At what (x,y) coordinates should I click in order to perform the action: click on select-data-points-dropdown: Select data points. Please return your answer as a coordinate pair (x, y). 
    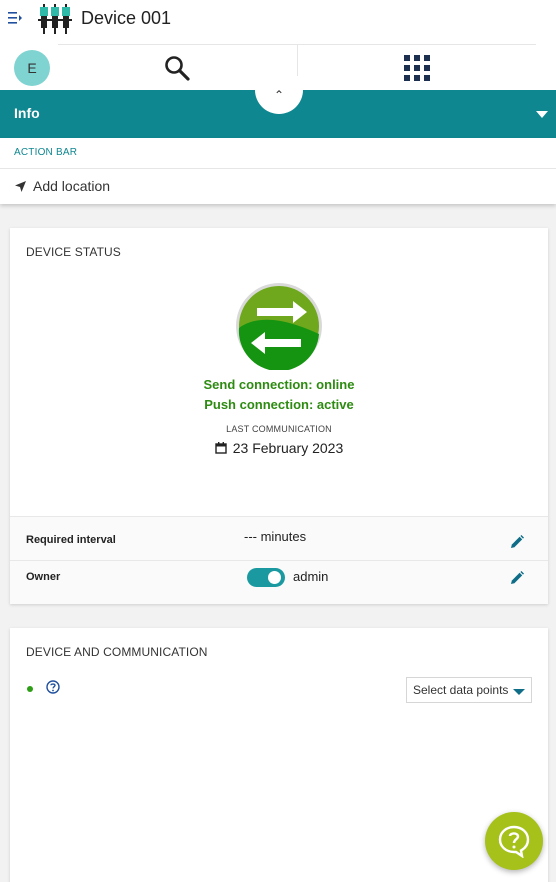
    Looking at the image, I should click on (469, 690).